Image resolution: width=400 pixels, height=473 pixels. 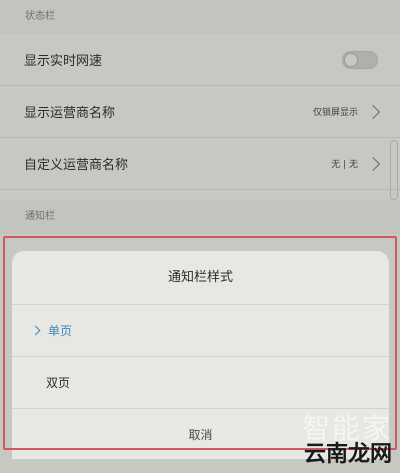 What do you see at coordinates (200, 112) in the screenshot?
I see `setting-row-carrier-name: 显示运营商名称 仅锁屏显示` at bounding box center [200, 112].